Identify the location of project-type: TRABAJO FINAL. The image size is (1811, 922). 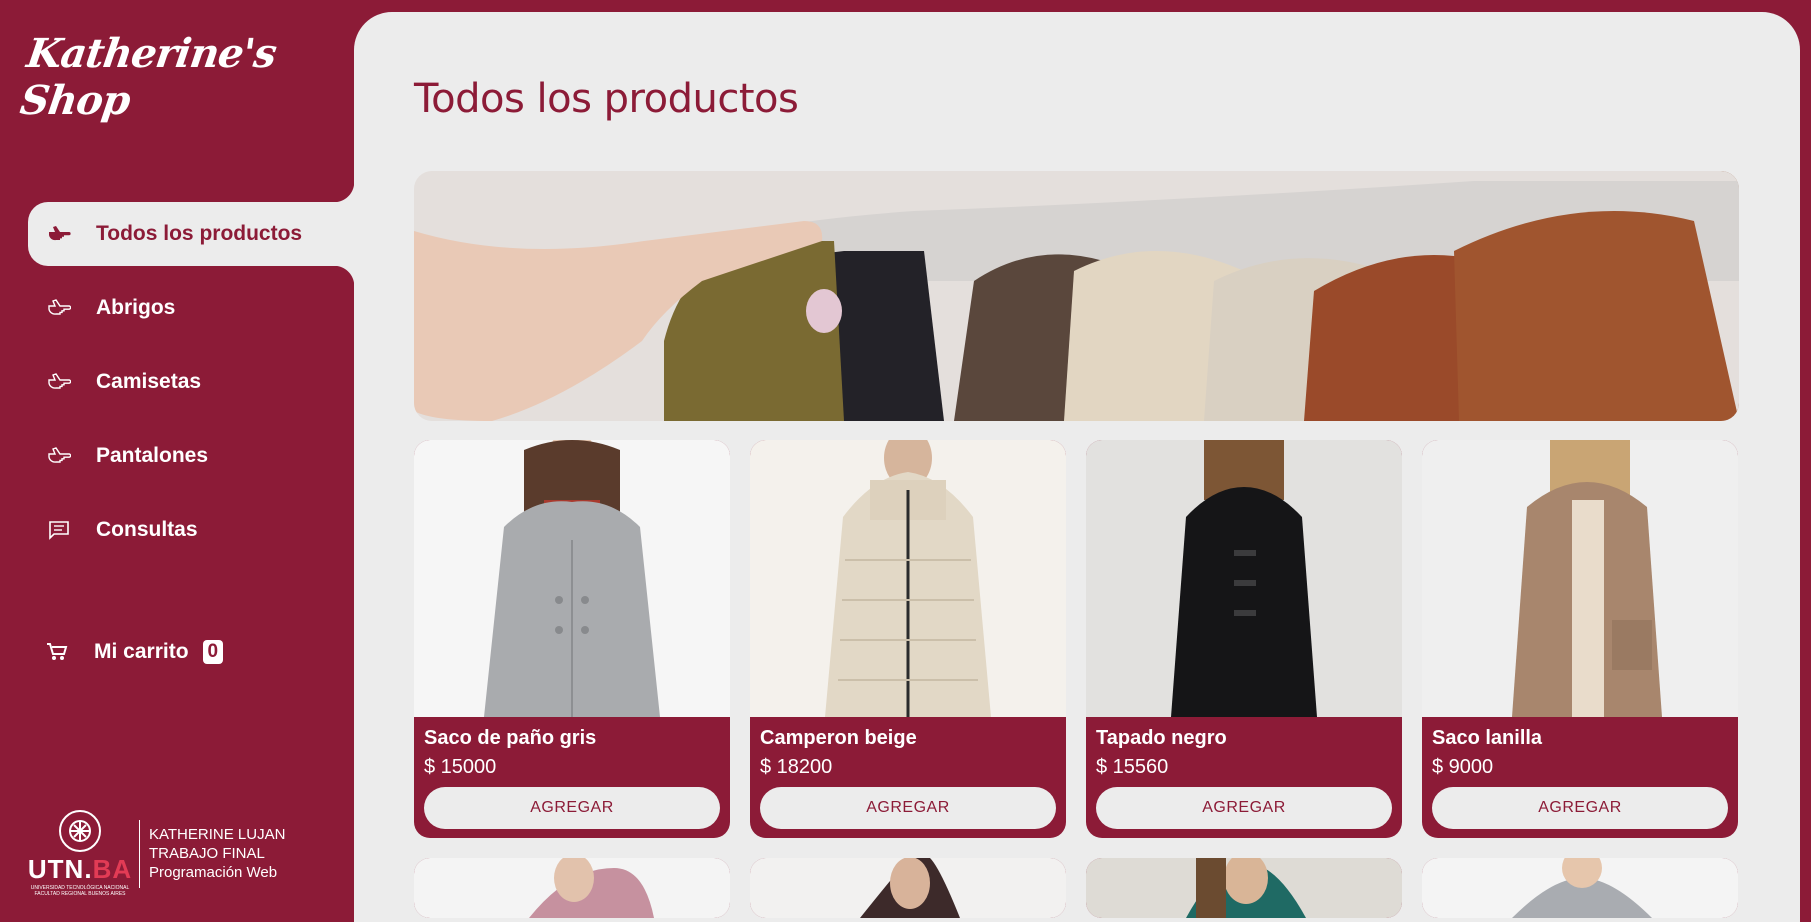
(207, 853).